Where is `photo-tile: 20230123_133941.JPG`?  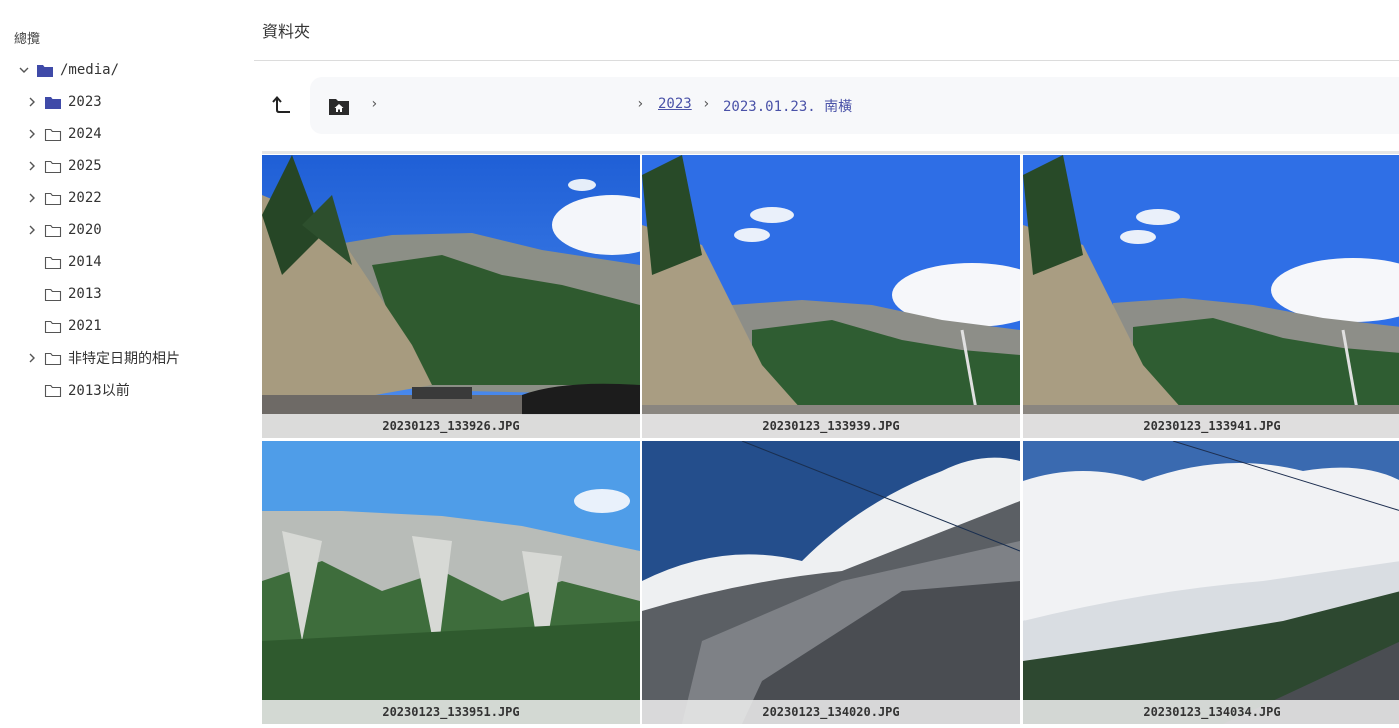 photo-tile: 20230123_133941.JPG is located at coordinates (1211, 296).